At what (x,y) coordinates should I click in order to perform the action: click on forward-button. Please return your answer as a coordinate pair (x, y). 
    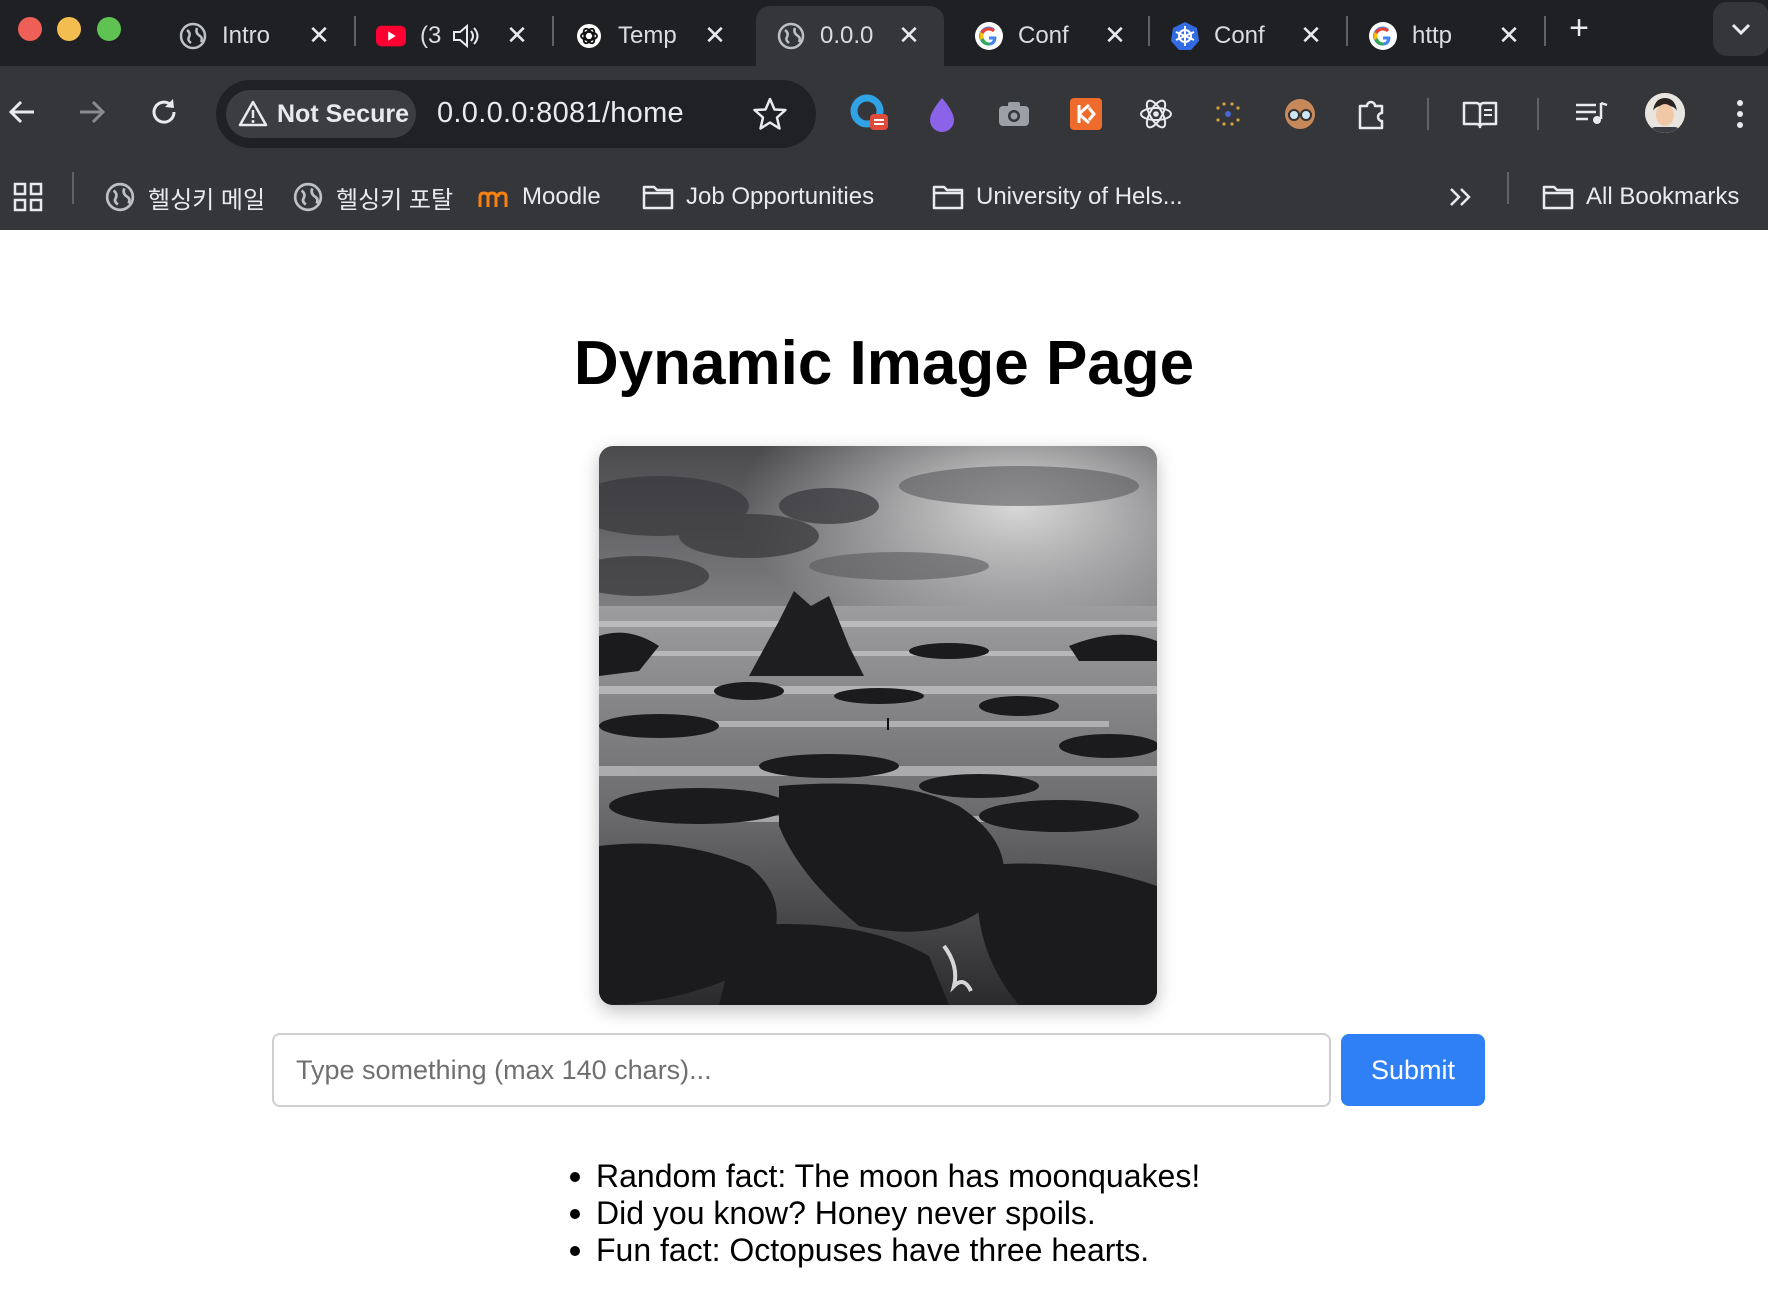
    Looking at the image, I should click on (92, 112).